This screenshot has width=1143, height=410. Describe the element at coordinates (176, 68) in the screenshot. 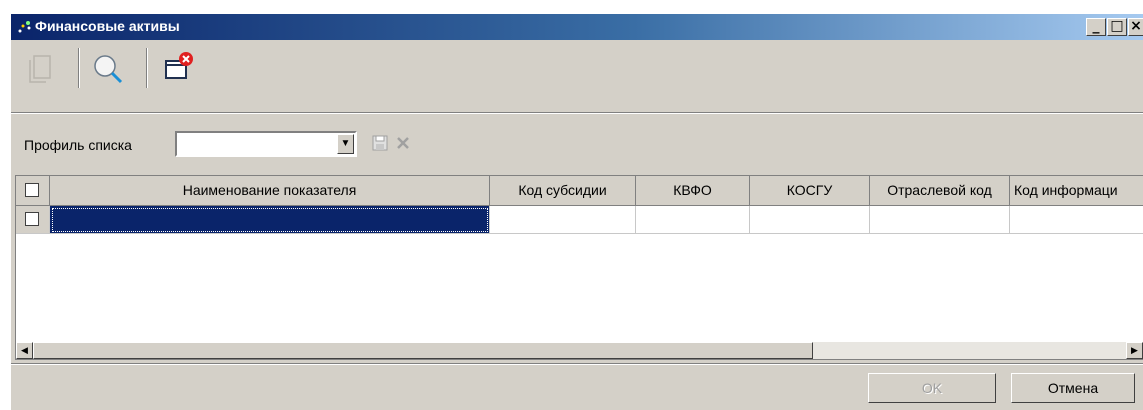

I see `window-close-icon` at that location.